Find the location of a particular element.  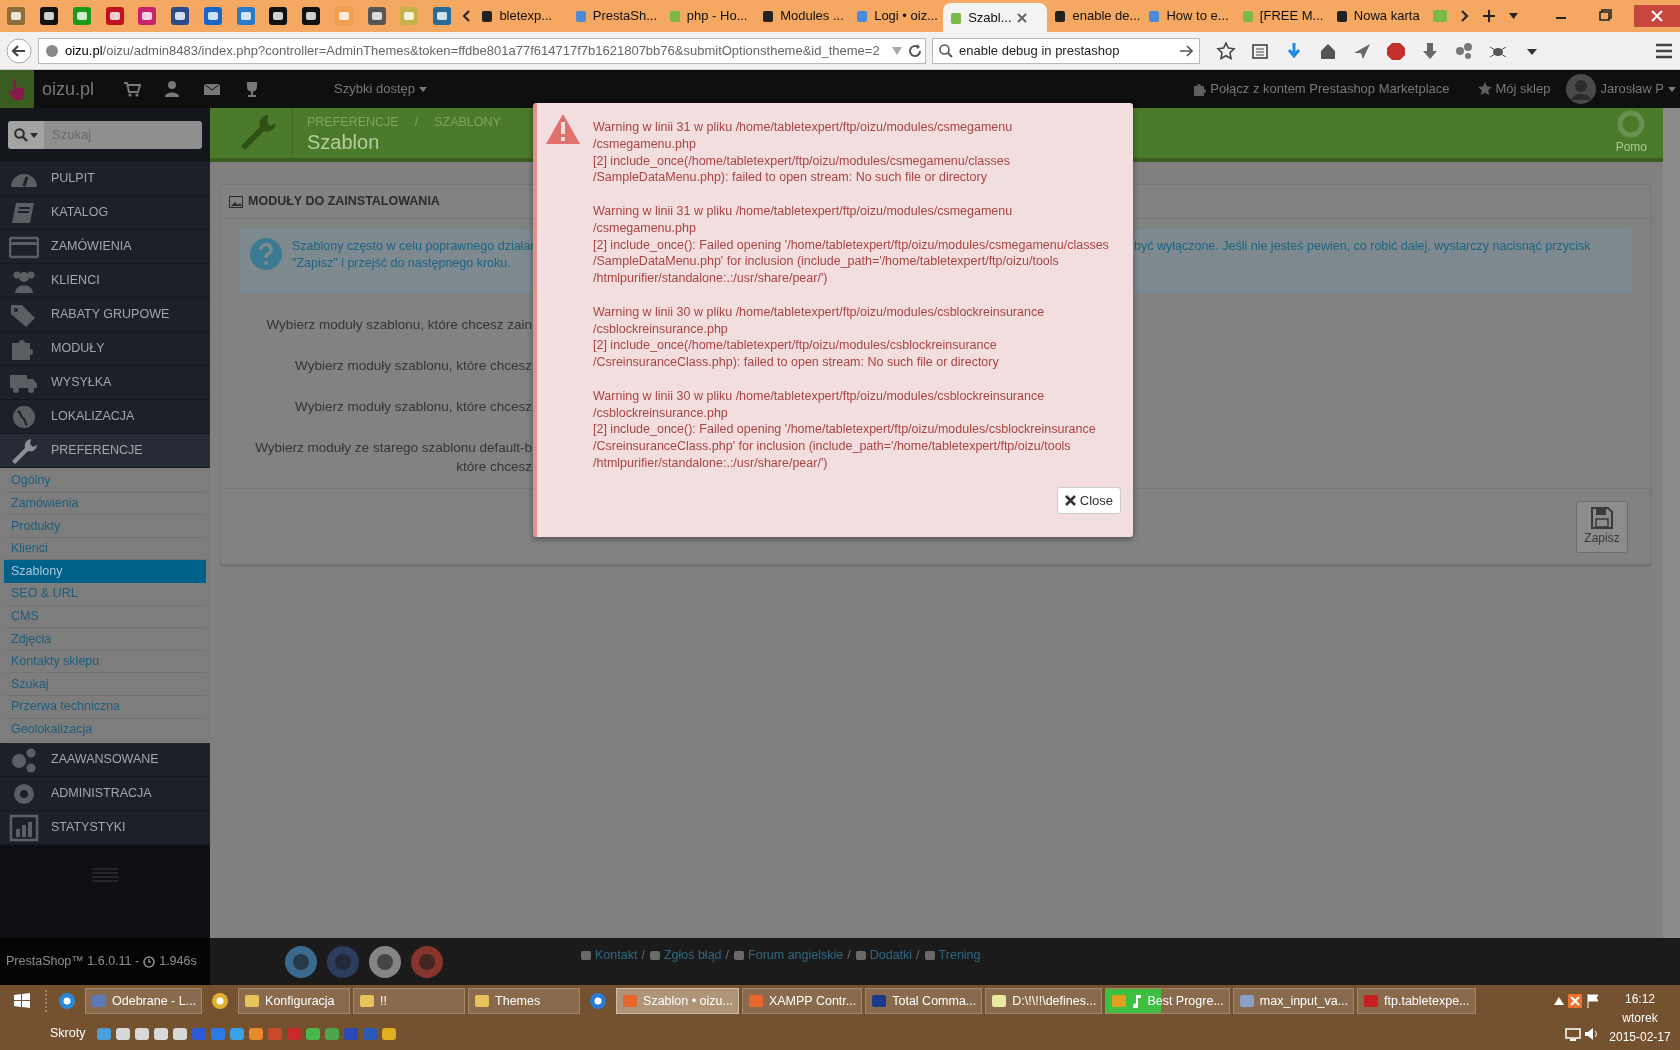

sidebar-item: PREFERENCJE is located at coordinates (105, 451).